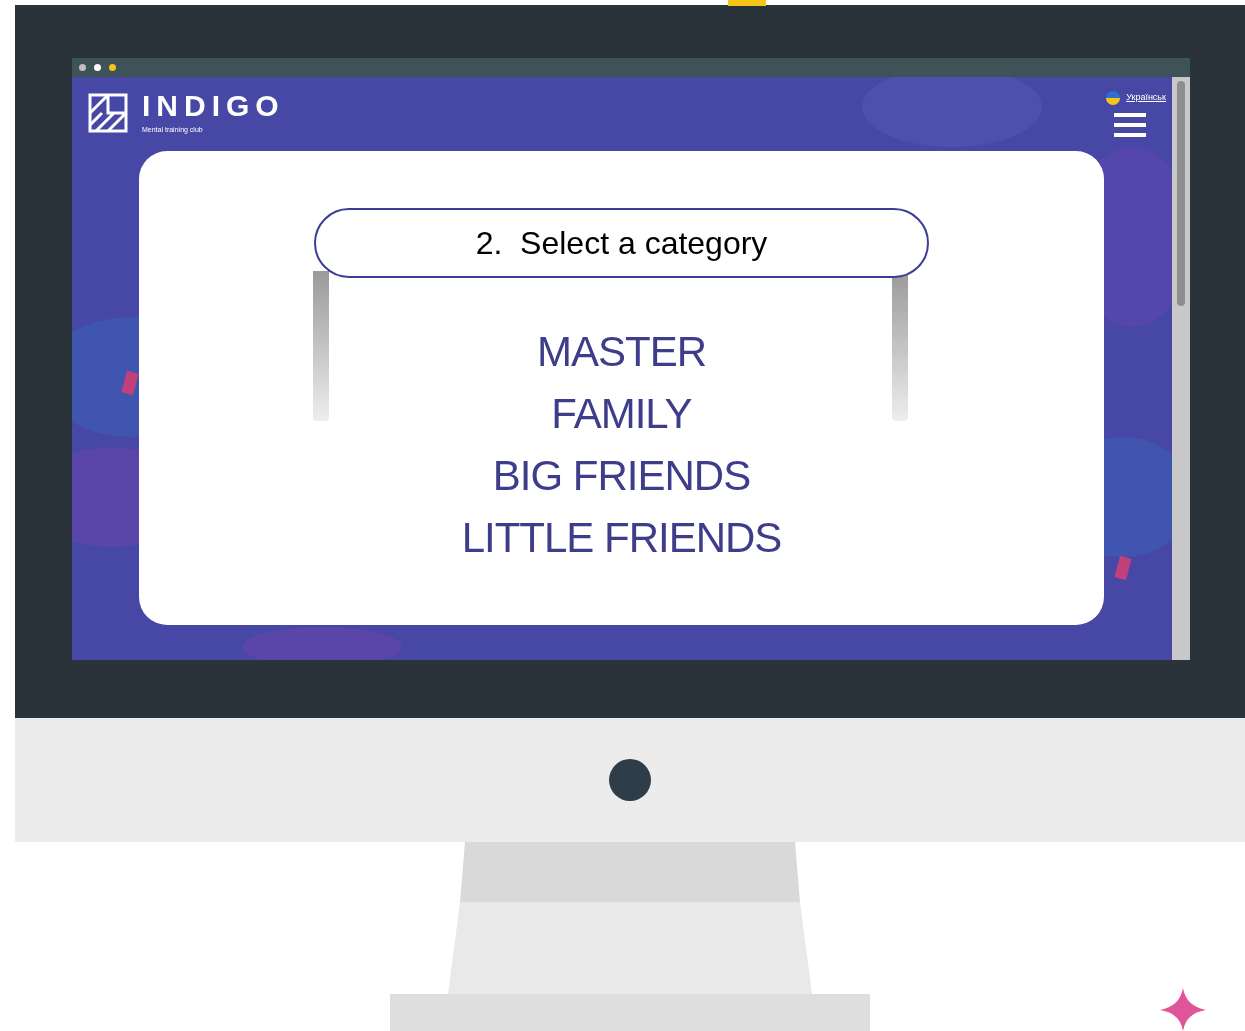 Image resolution: width=1245 pixels, height=1031 pixels. I want to click on sparkle-icon, so click(1183, 1009).